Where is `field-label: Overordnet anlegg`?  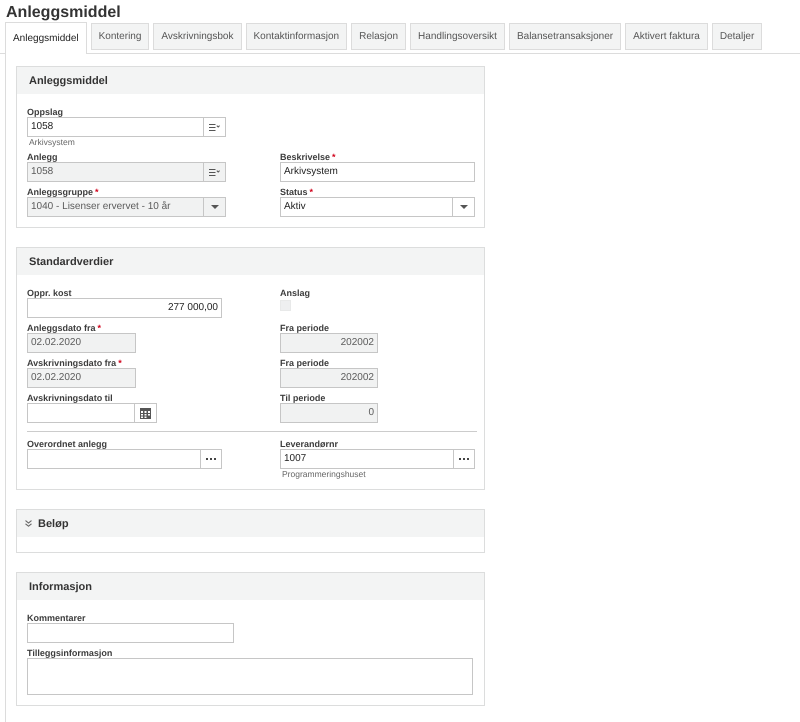
field-label: Overordnet anlegg is located at coordinates (67, 444).